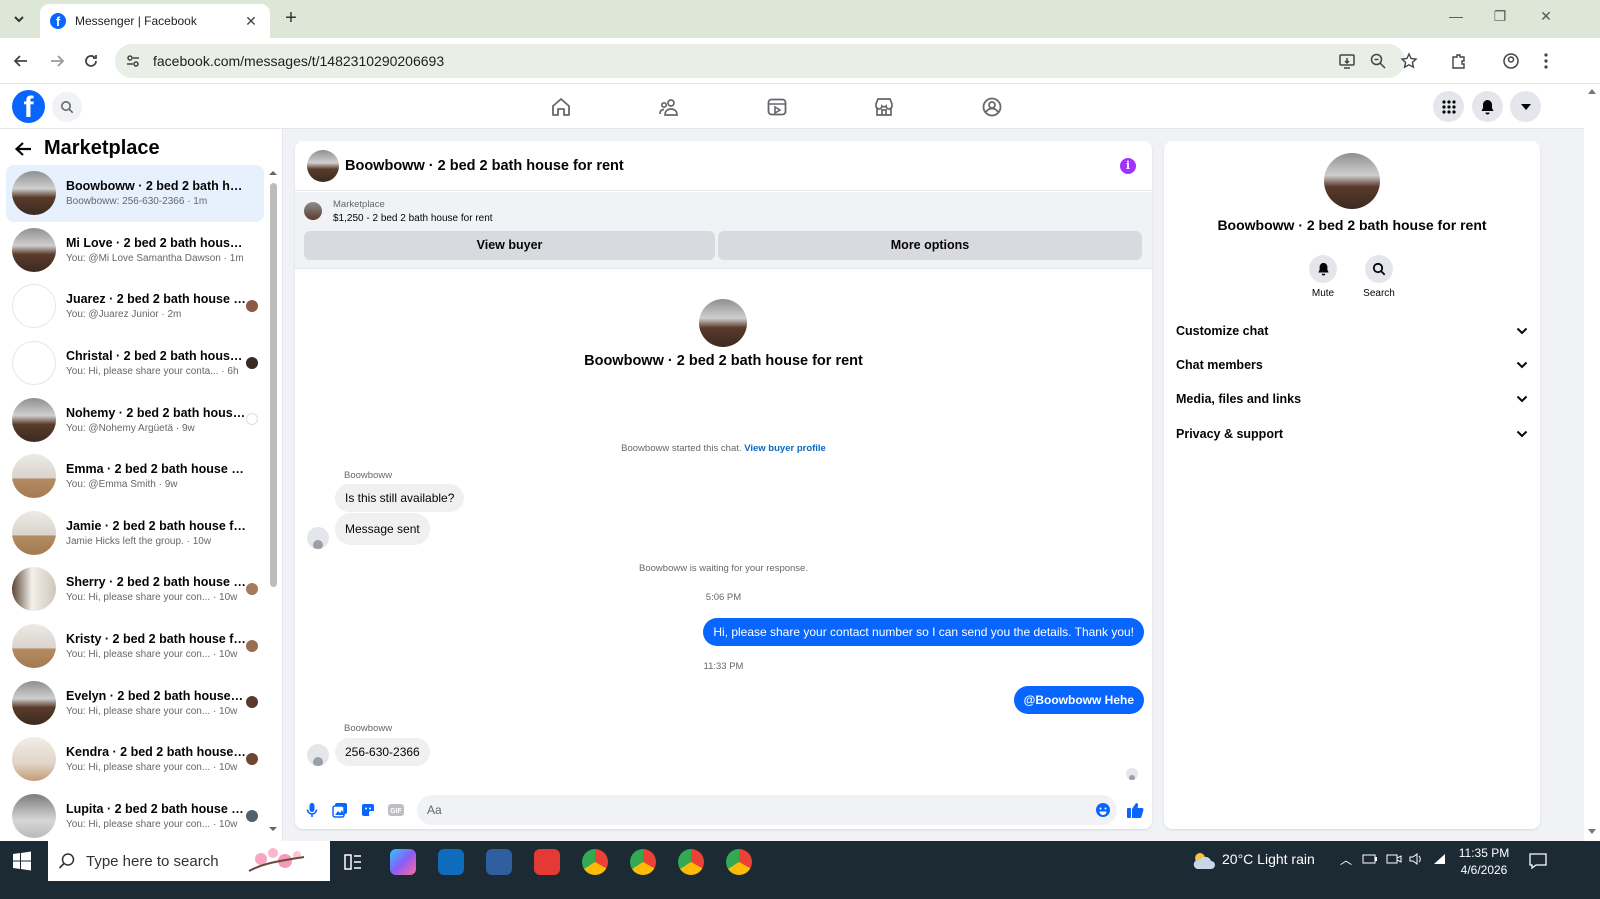 The image size is (1600, 899). What do you see at coordinates (1525, 106) in the screenshot?
I see `account-menu-button` at bounding box center [1525, 106].